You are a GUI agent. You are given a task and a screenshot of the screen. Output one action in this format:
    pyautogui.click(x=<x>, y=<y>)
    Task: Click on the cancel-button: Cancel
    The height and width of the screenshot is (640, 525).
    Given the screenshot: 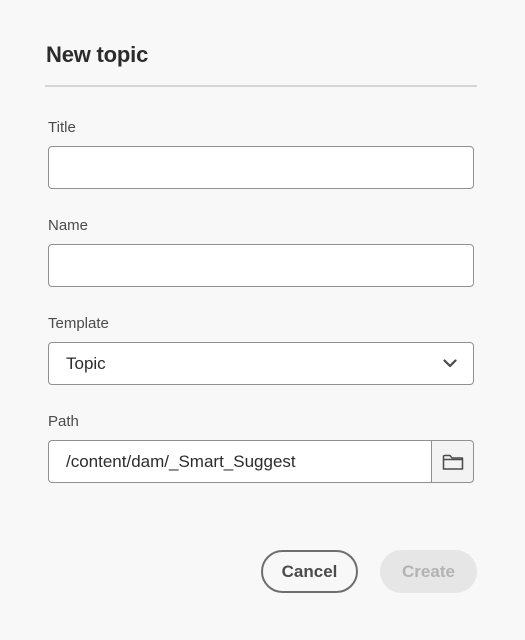 What is the action you would take?
    pyautogui.click(x=309, y=571)
    